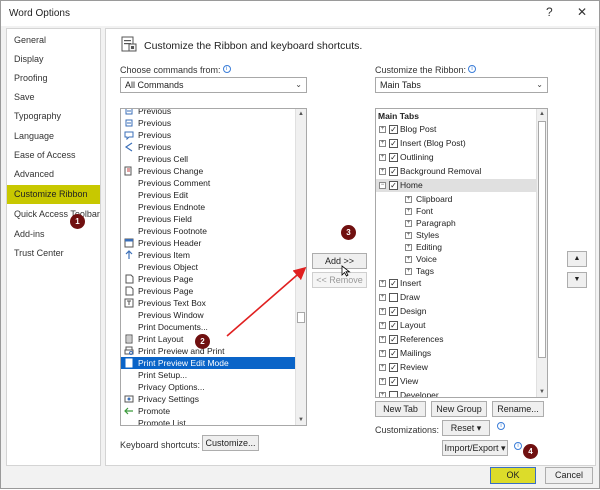 The image size is (600, 490). Describe the element at coordinates (346, 271) in the screenshot. I see `mouse-cursor-icon` at that location.